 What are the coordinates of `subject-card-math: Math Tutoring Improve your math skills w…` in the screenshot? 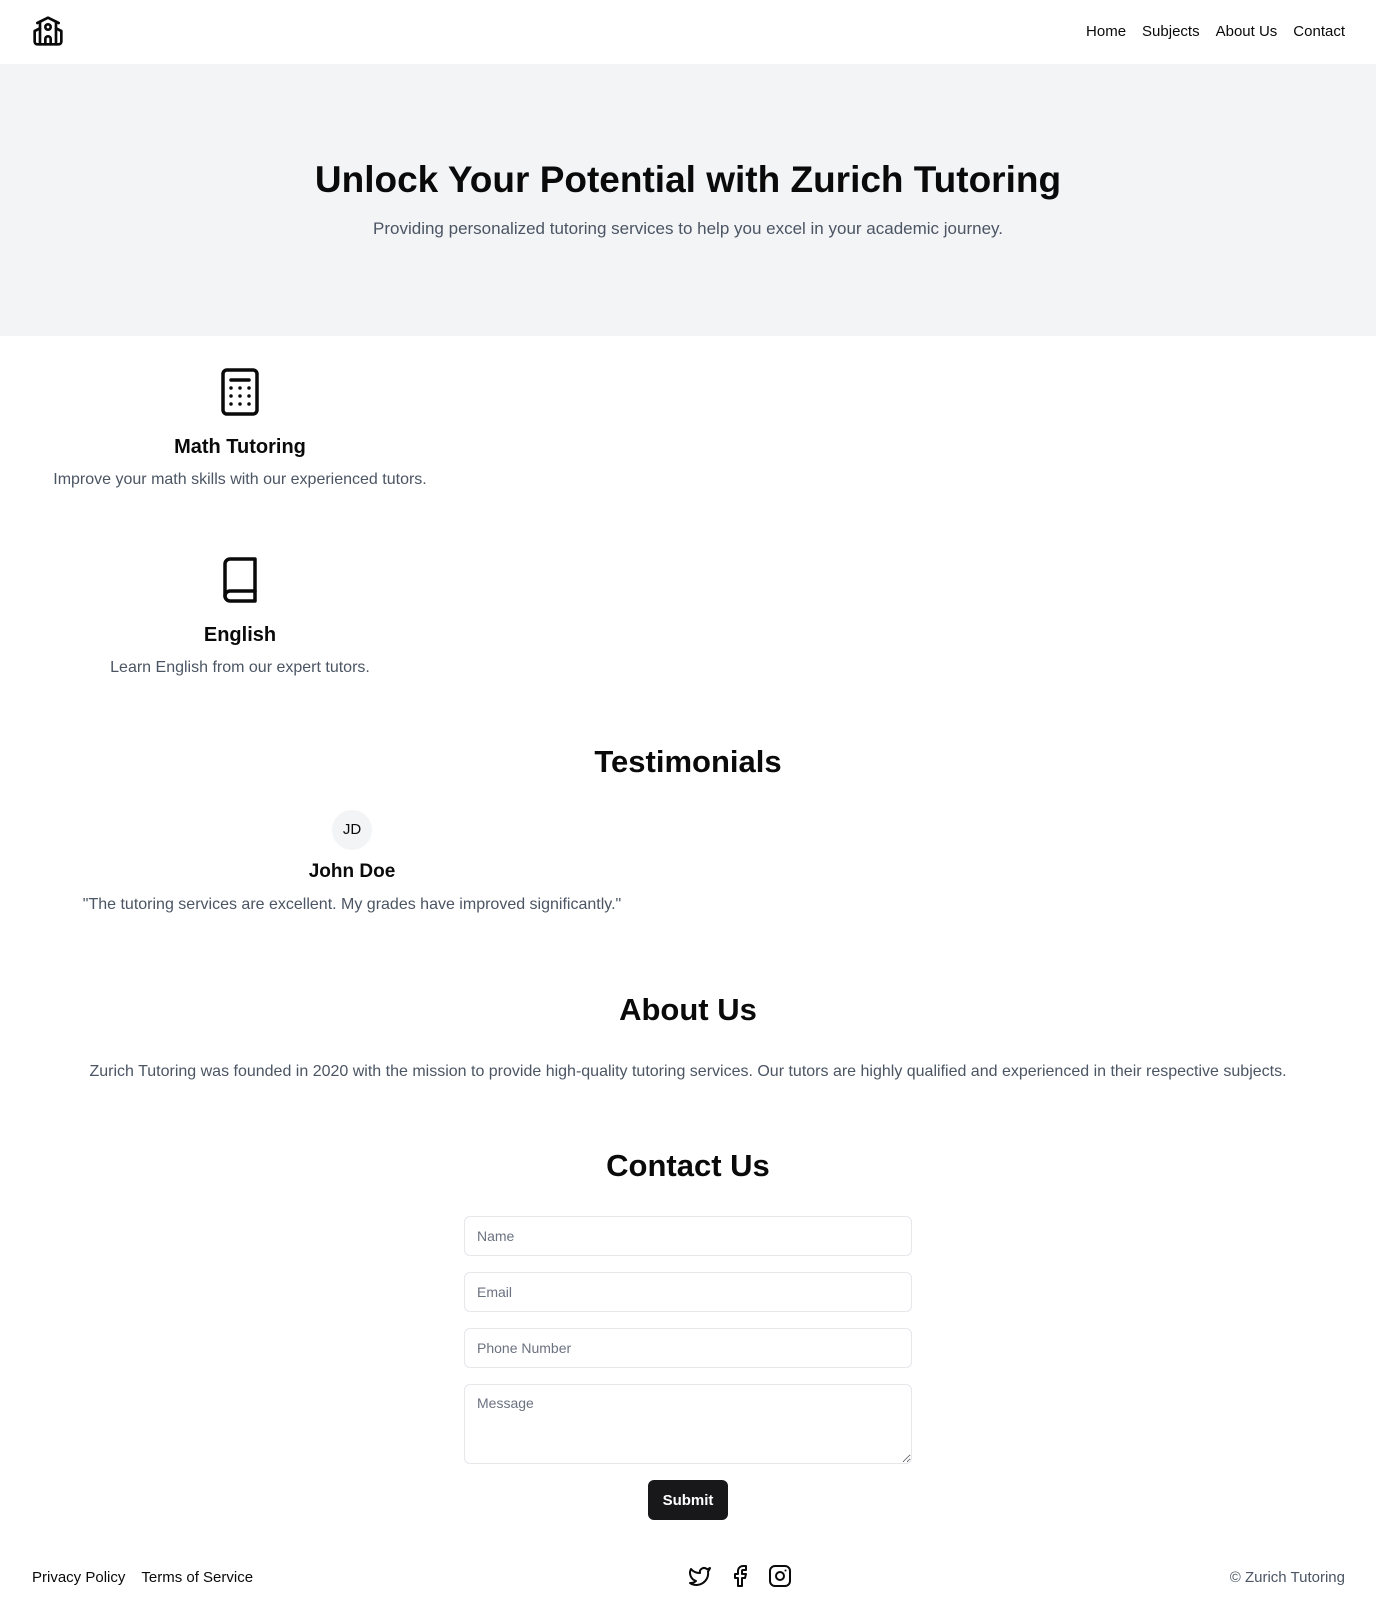 It's located at (240, 430).